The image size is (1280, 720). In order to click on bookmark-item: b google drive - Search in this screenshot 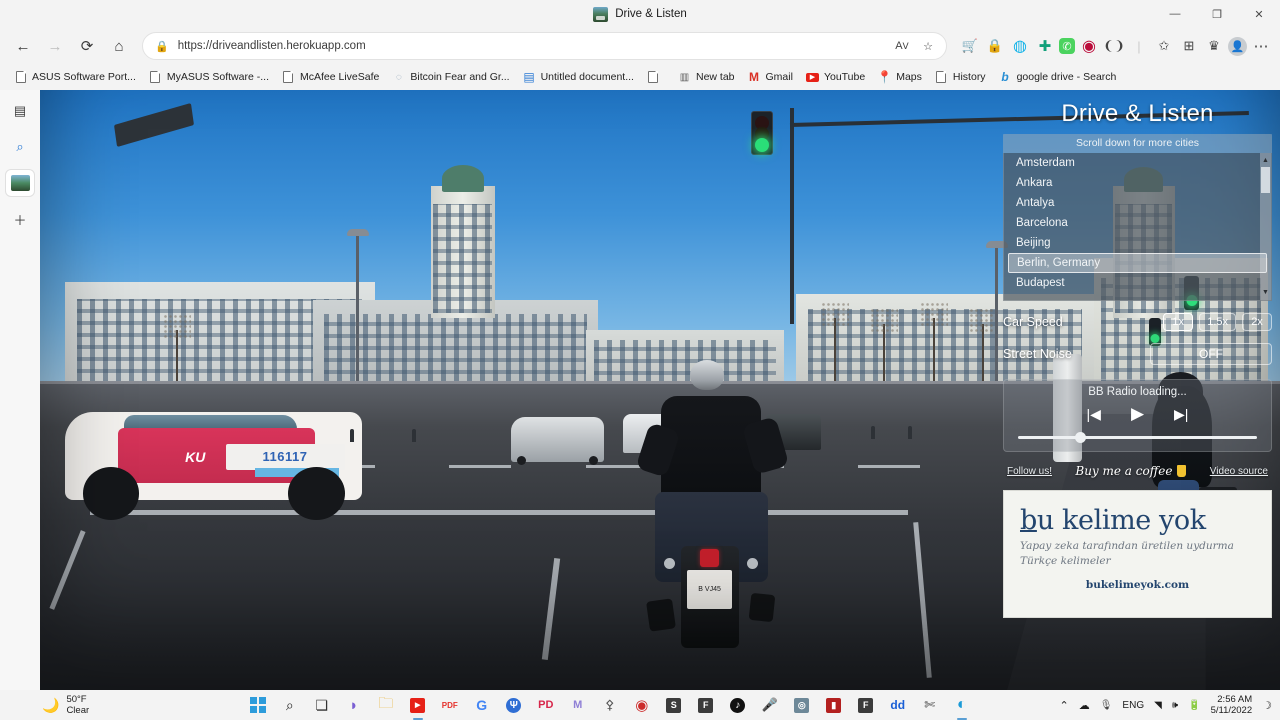, I will do `click(1058, 77)`.